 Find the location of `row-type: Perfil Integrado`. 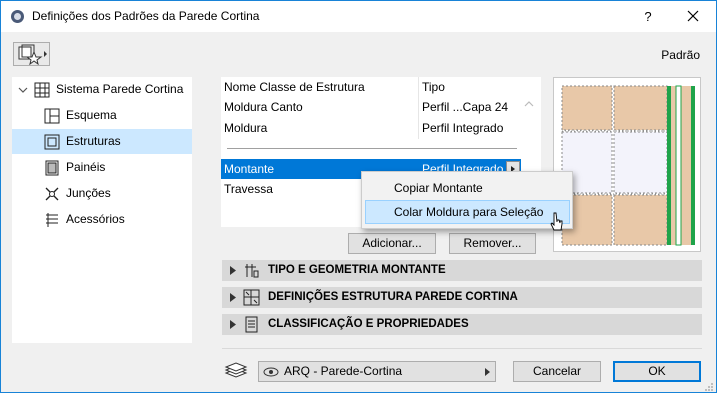

row-type: Perfil Integrado is located at coordinates (463, 128).